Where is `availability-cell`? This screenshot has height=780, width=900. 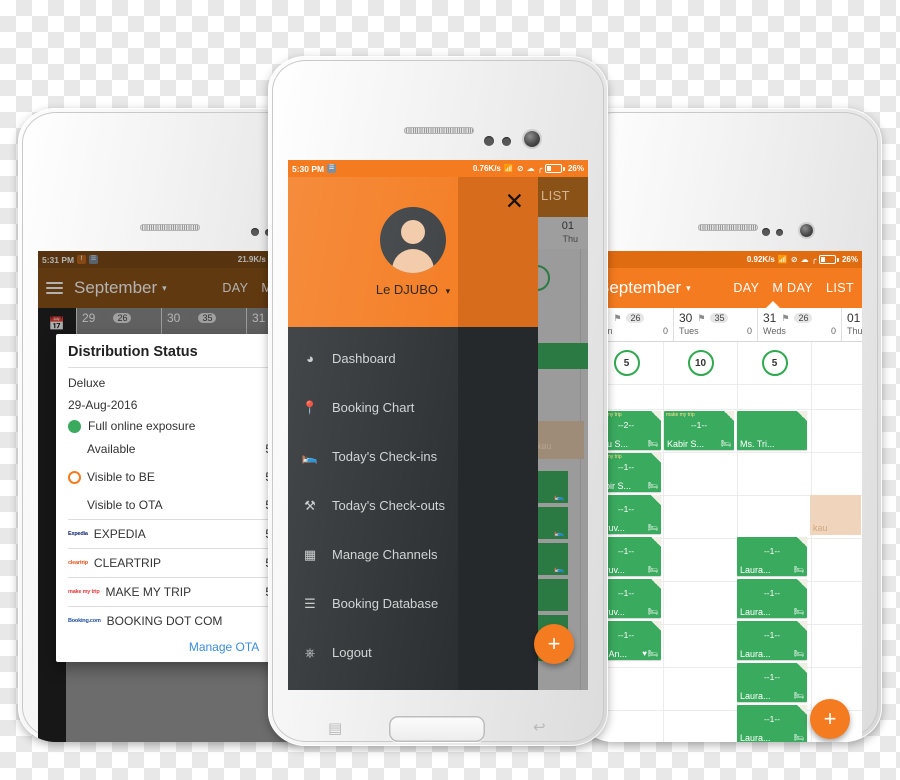 availability-cell is located at coordinates (837, 363).